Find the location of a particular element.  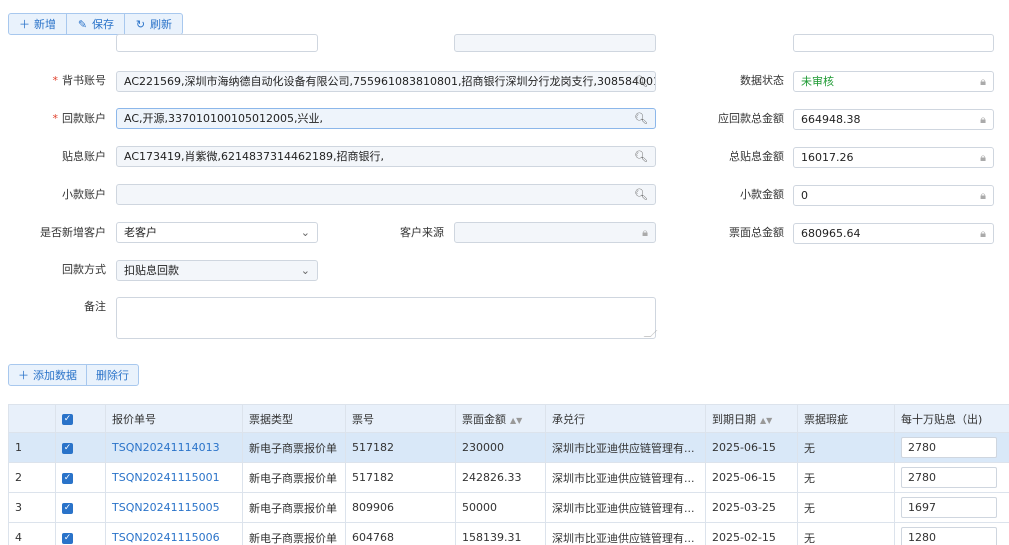

quote-no-link: TSQN20241115005 is located at coordinates (174, 507).